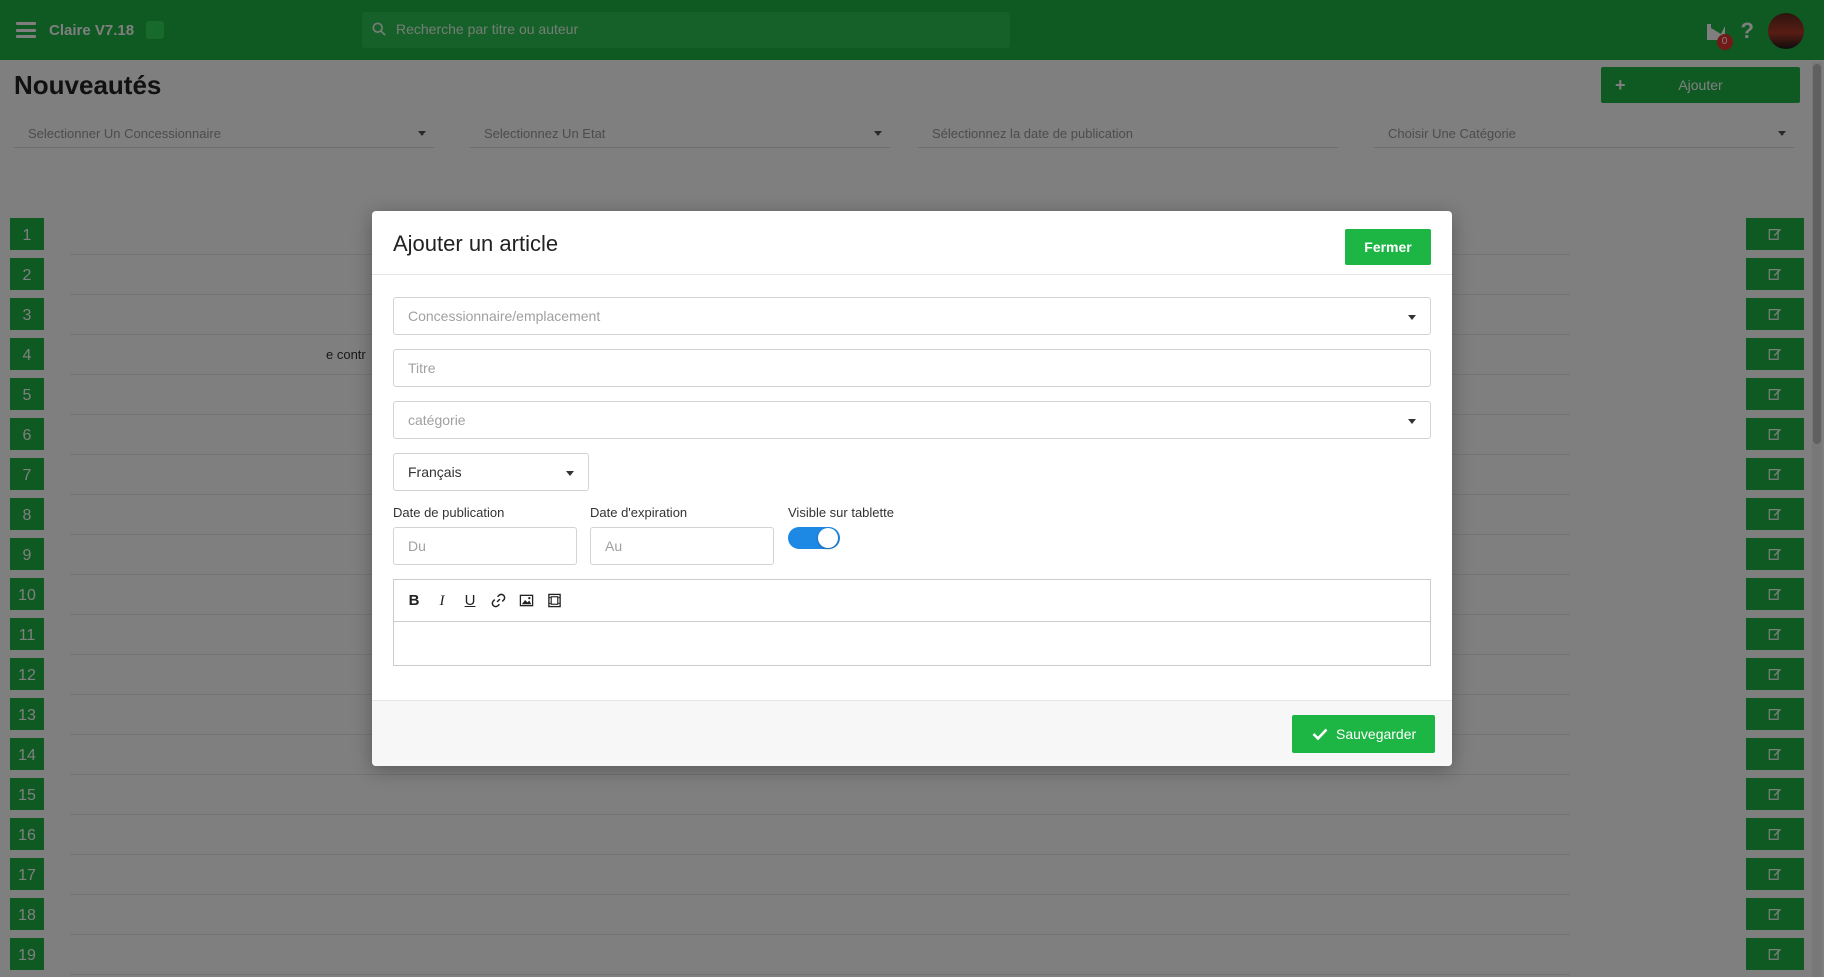 The width and height of the screenshot is (1824, 977). What do you see at coordinates (504, 316) in the screenshot?
I see `dealer-select-placeholder: Concessionnaire/emplacement` at bounding box center [504, 316].